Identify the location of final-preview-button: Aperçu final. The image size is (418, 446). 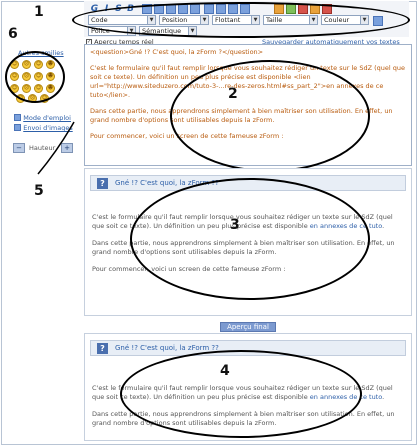
(248, 327).